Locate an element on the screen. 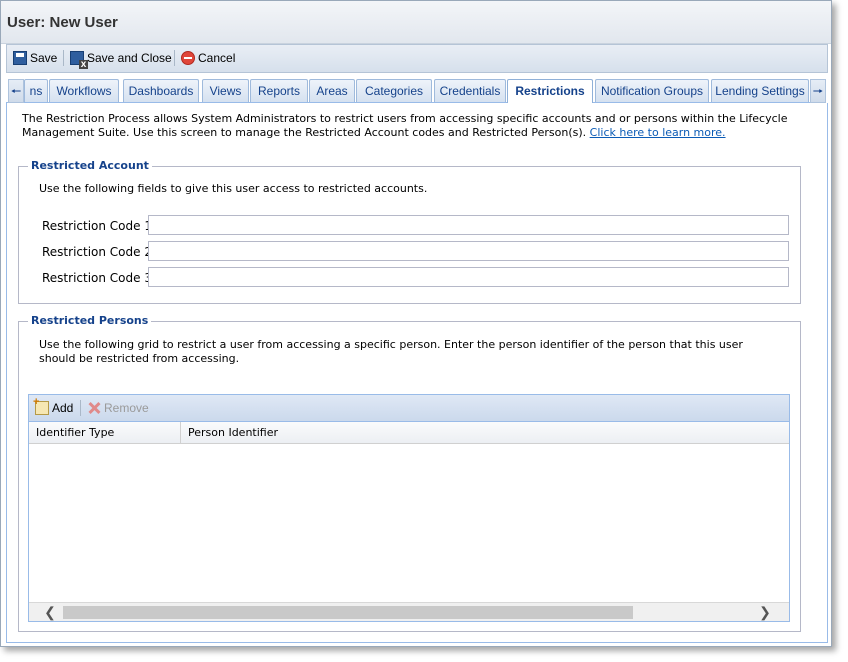 Image resolution: width=848 pixels, height=662 pixels. restricted-persons-legend: Restricted Persons is located at coordinates (90, 320).